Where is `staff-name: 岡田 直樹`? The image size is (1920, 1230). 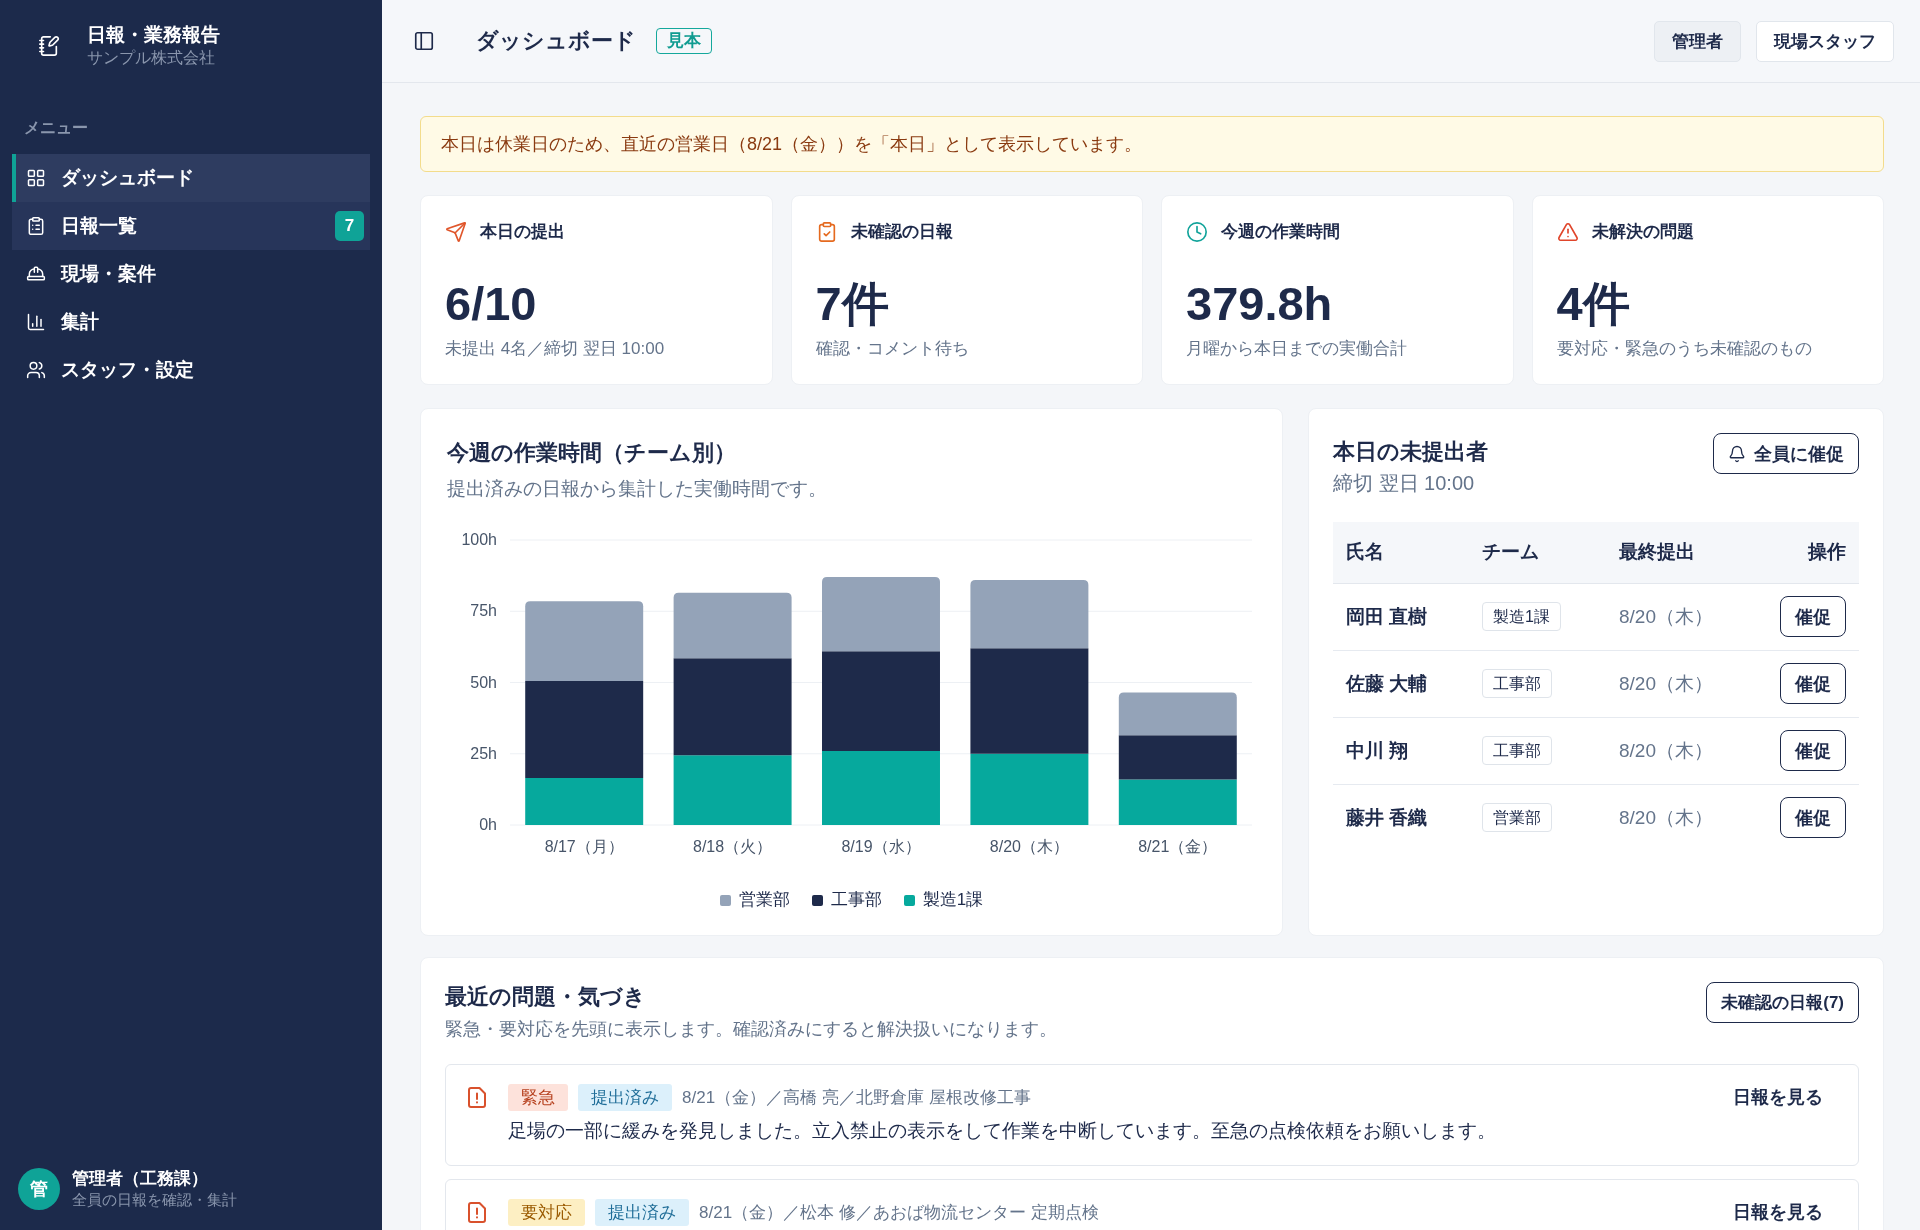 staff-name: 岡田 直樹 is located at coordinates (1387, 616).